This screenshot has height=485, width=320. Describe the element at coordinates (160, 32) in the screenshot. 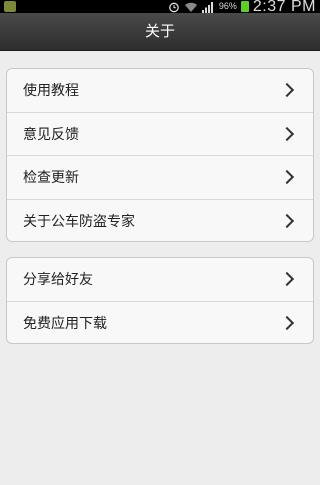

I see `page-title: 关于` at that location.